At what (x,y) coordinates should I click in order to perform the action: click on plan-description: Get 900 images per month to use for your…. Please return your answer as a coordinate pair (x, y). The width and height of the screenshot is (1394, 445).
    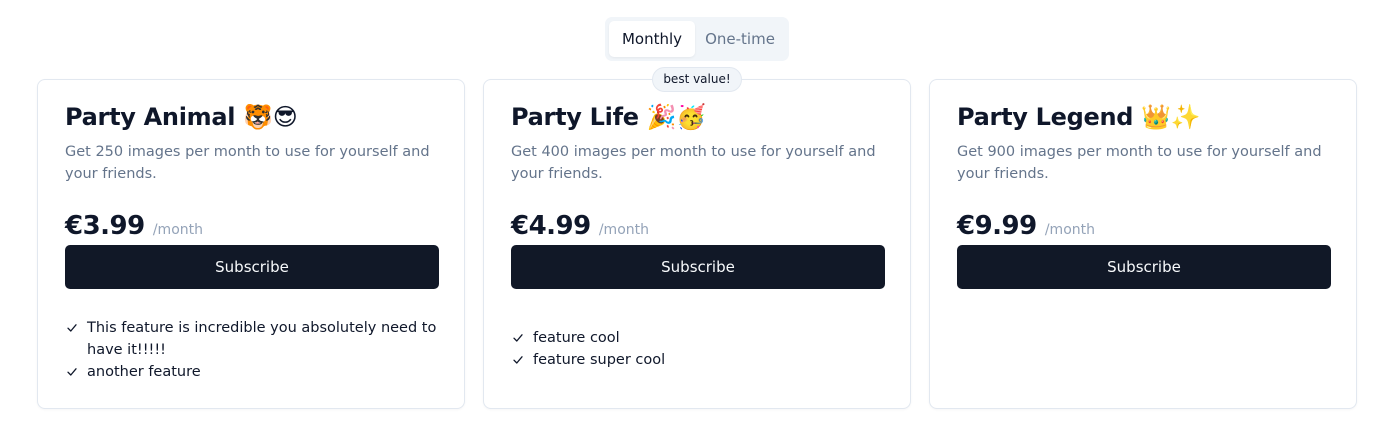
    Looking at the image, I should click on (1139, 163).